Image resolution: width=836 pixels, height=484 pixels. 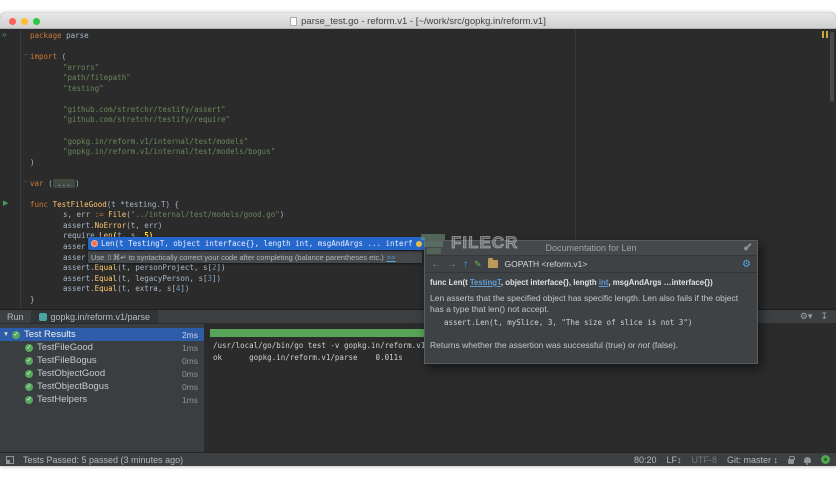 What do you see at coordinates (10, 170) in the screenshot?
I see `editor-gutter: » ▶` at bounding box center [10, 170].